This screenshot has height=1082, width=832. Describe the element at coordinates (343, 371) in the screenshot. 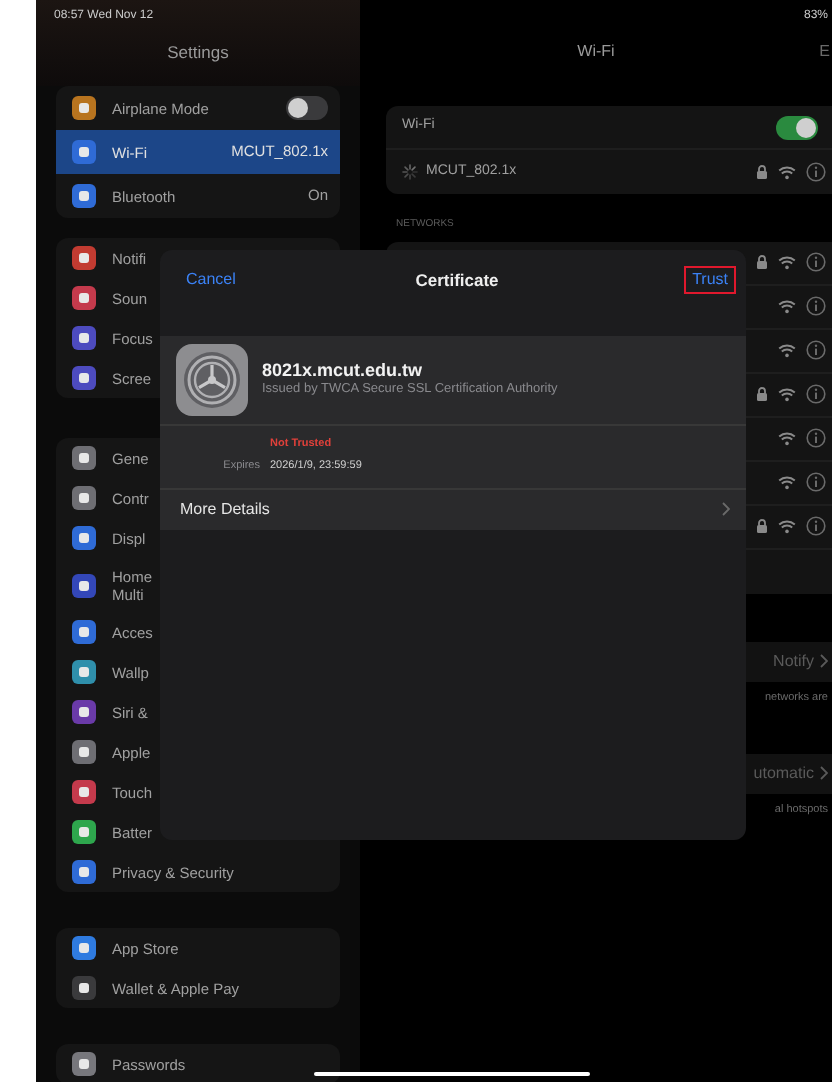

I see `certificate-name: 8021x.mcut.edu.tw` at that location.